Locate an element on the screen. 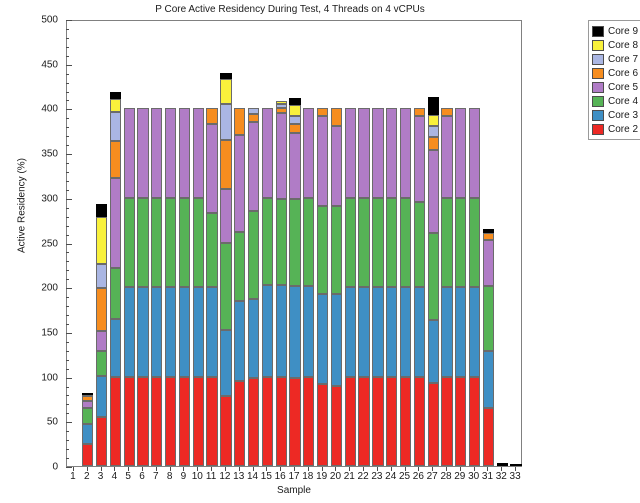  legend-label: Core 8 is located at coordinates (623, 45).